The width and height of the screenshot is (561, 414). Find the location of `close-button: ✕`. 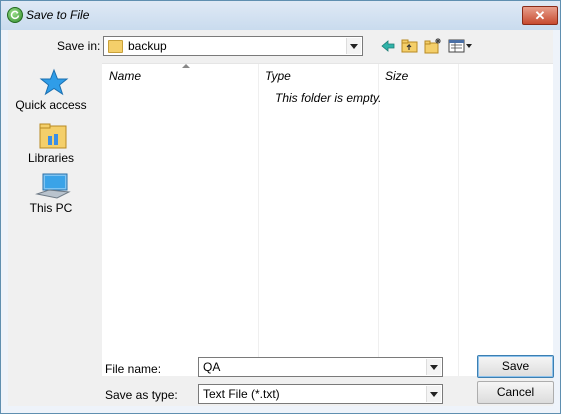

close-button: ✕ is located at coordinates (540, 15).